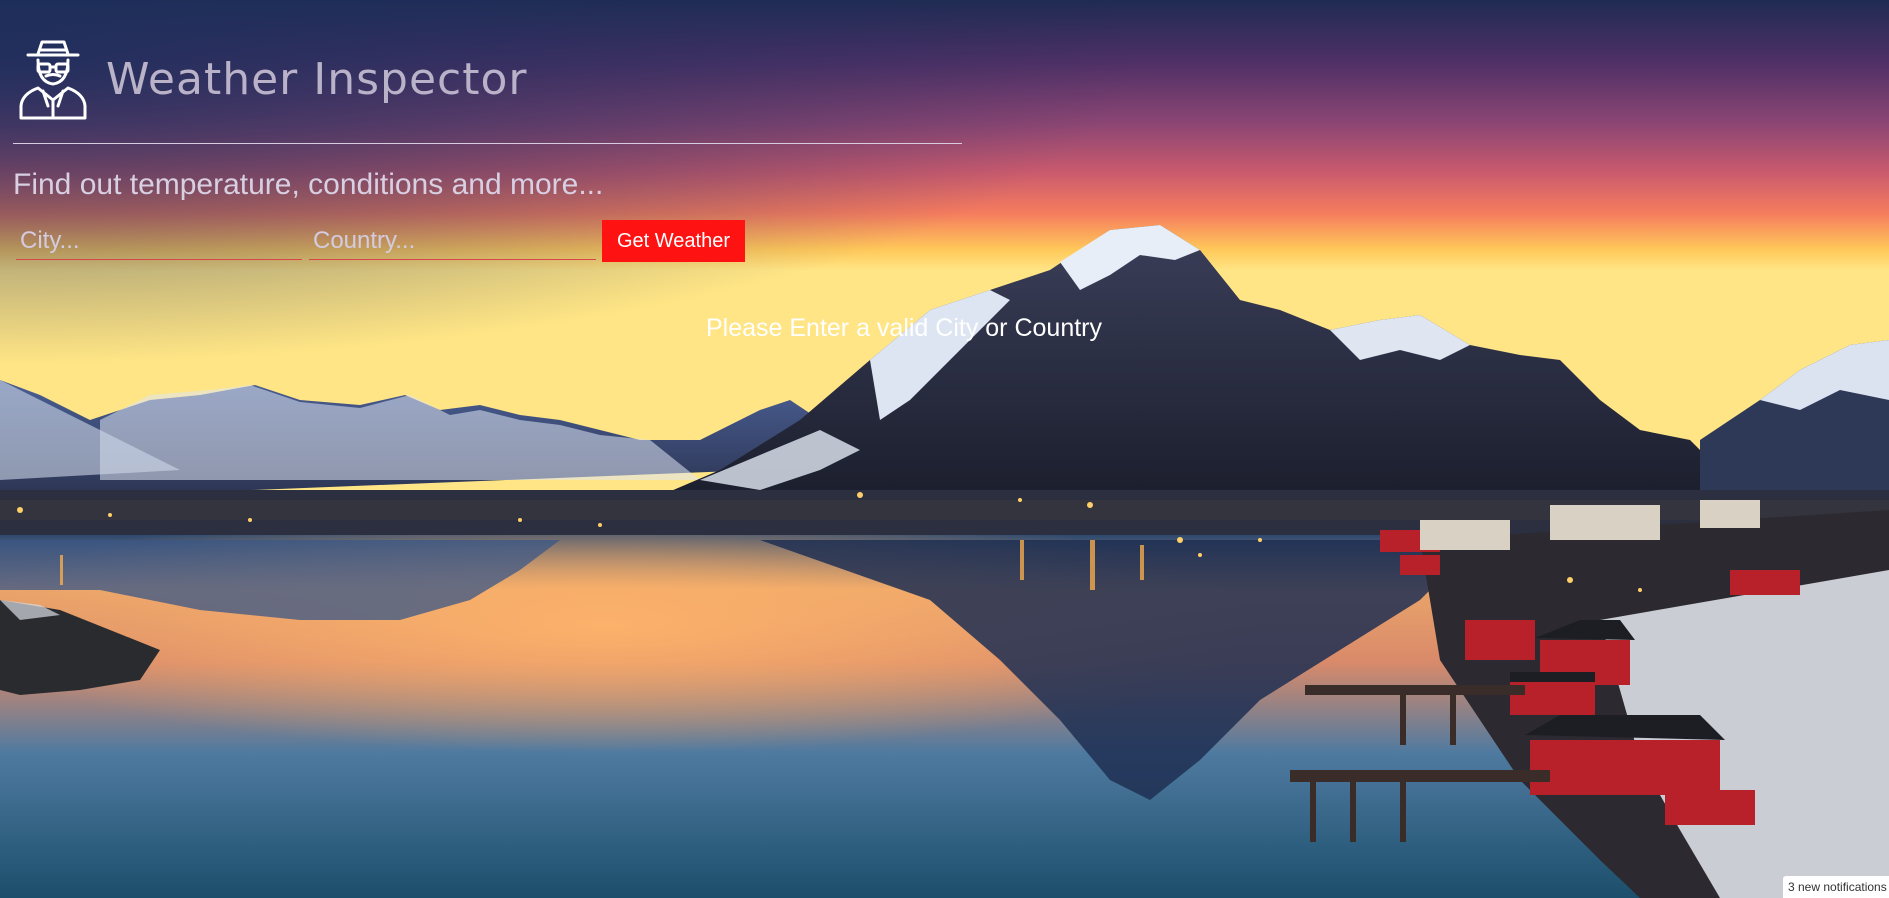 The image size is (1889, 898). Describe the element at coordinates (673, 241) in the screenshot. I see `get-weather-button: Get Weather` at that location.